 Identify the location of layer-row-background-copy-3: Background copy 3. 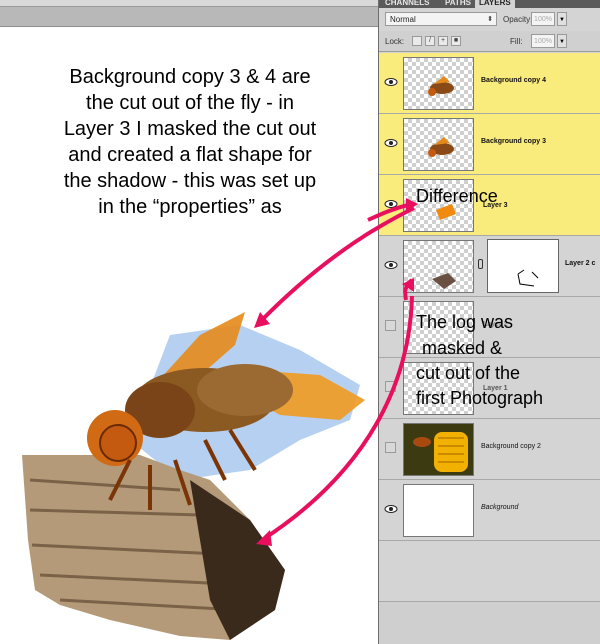
(489, 144).